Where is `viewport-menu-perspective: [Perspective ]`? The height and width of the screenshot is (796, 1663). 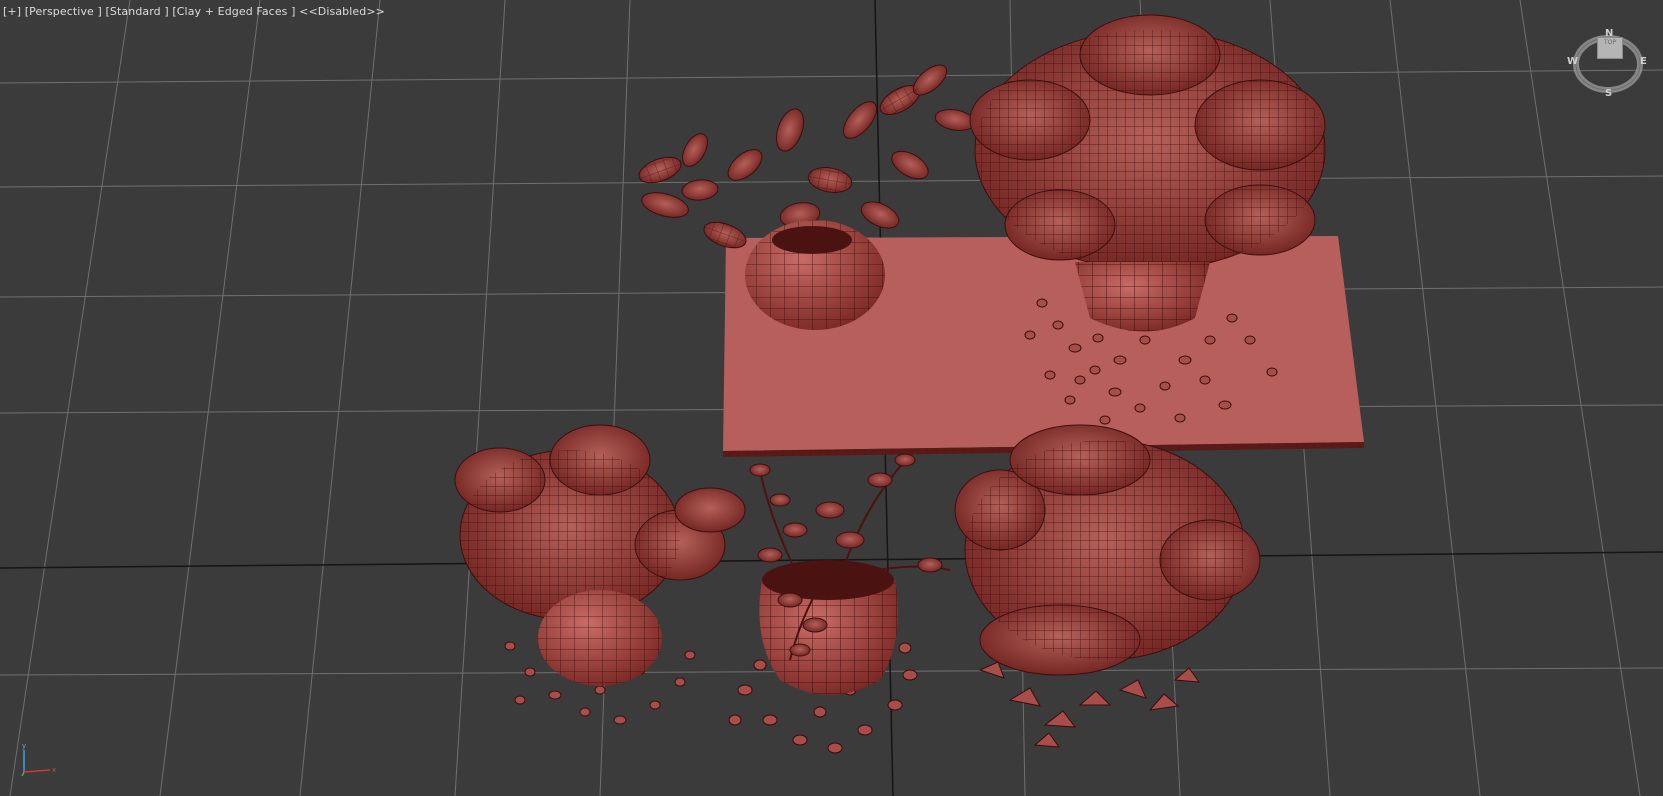 viewport-menu-perspective: [Perspective ] is located at coordinates (63, 11).